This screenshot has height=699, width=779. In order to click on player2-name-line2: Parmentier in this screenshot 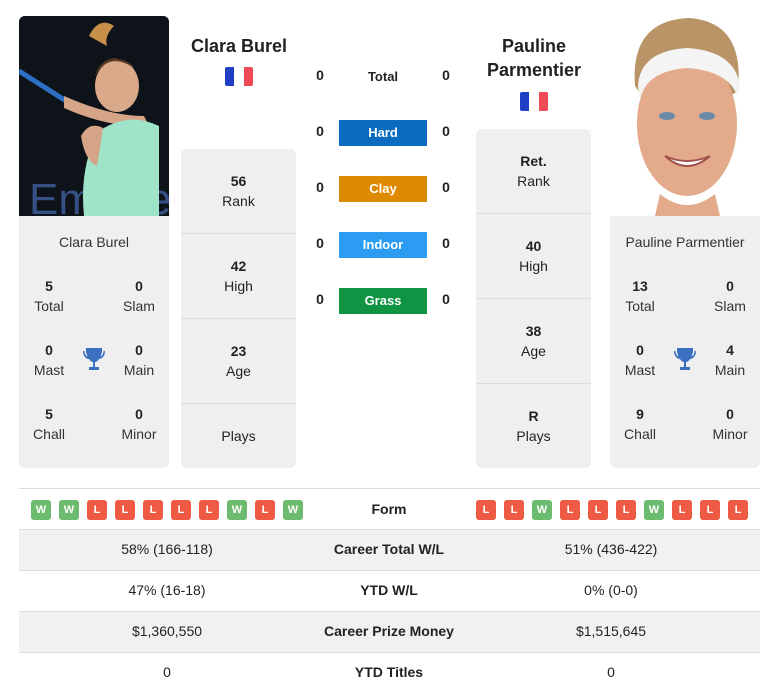, I will do `click(534, 70)`.